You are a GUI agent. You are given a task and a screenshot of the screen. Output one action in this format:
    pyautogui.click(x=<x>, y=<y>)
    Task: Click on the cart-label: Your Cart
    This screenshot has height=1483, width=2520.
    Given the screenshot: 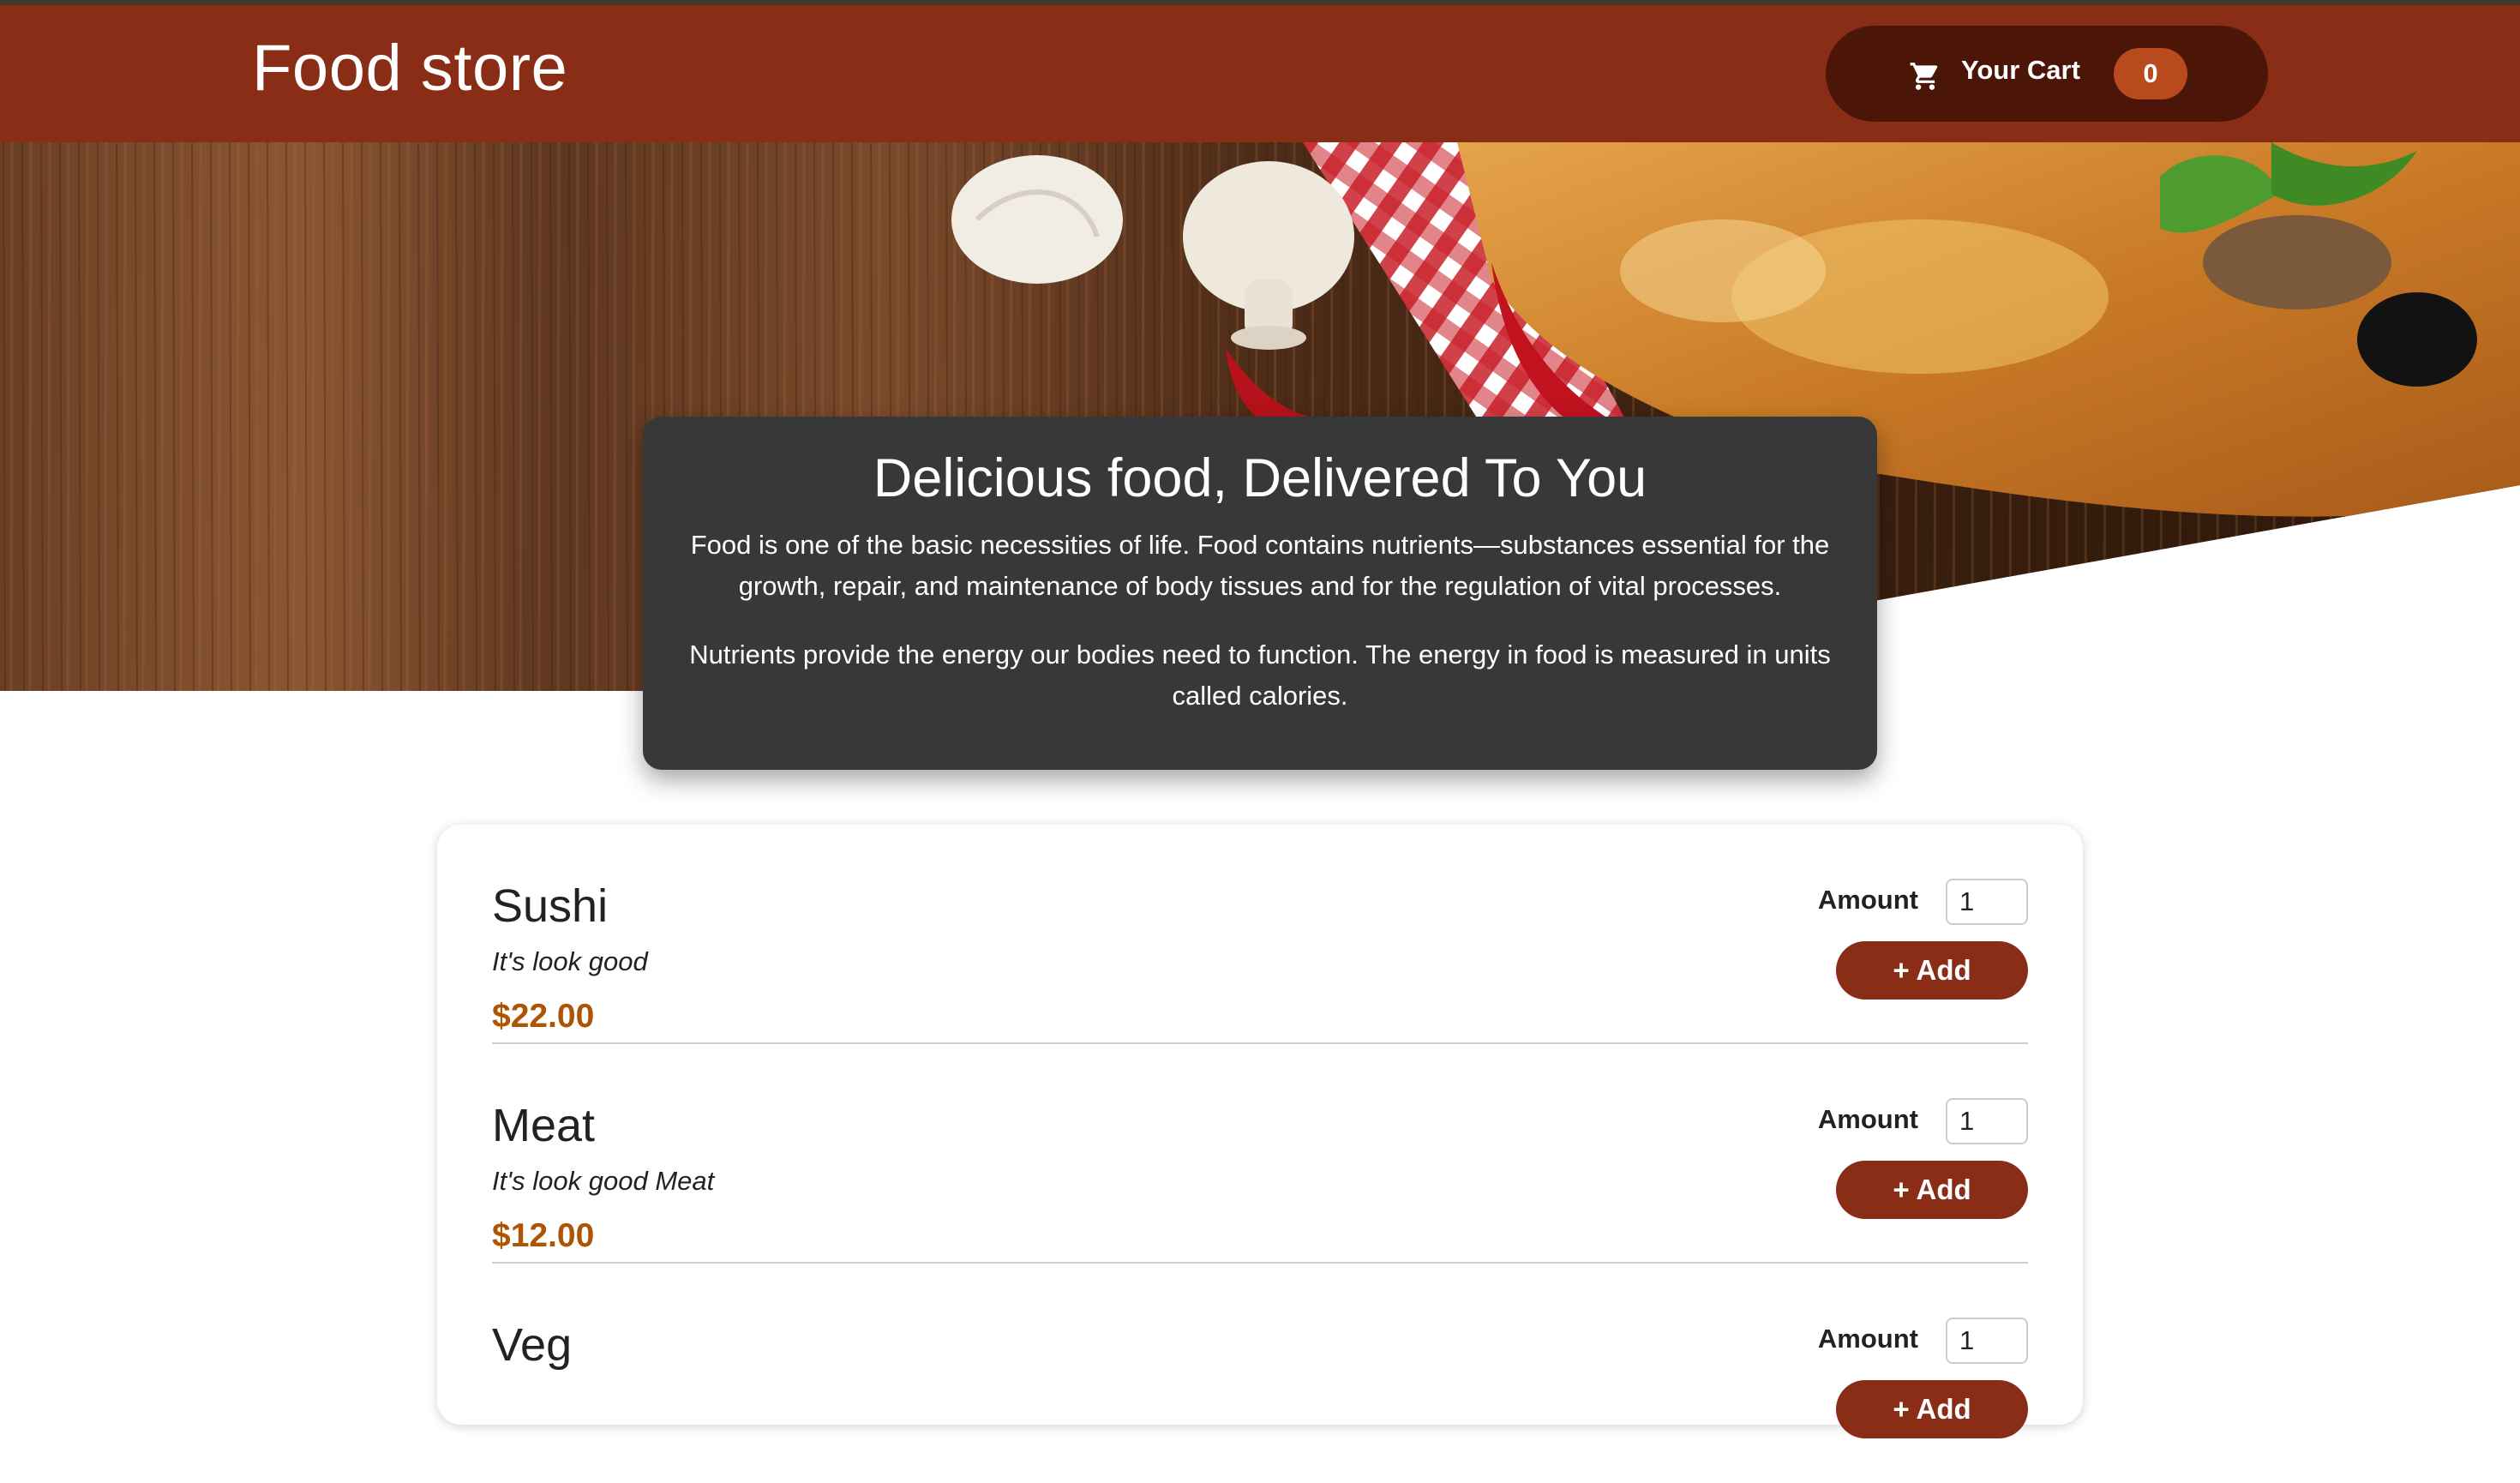 What is the action you would take?
    pyautogui.click(x=2020, y=70)
    